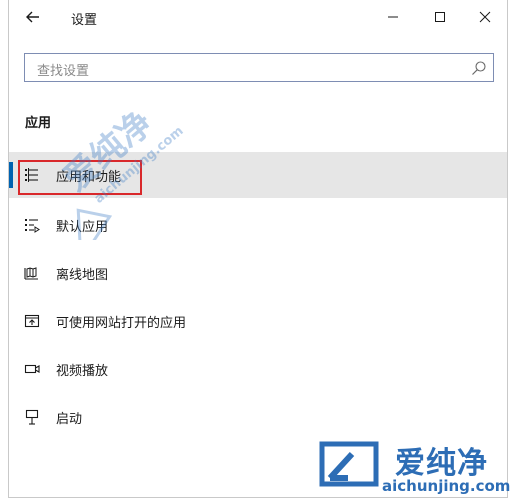 This screenshot has width=516, height=500. What do you see at coordinates (89, 177) in the screenshot?
I see `nav-item-label: 应用和功能` at bounding box center [89, 177].